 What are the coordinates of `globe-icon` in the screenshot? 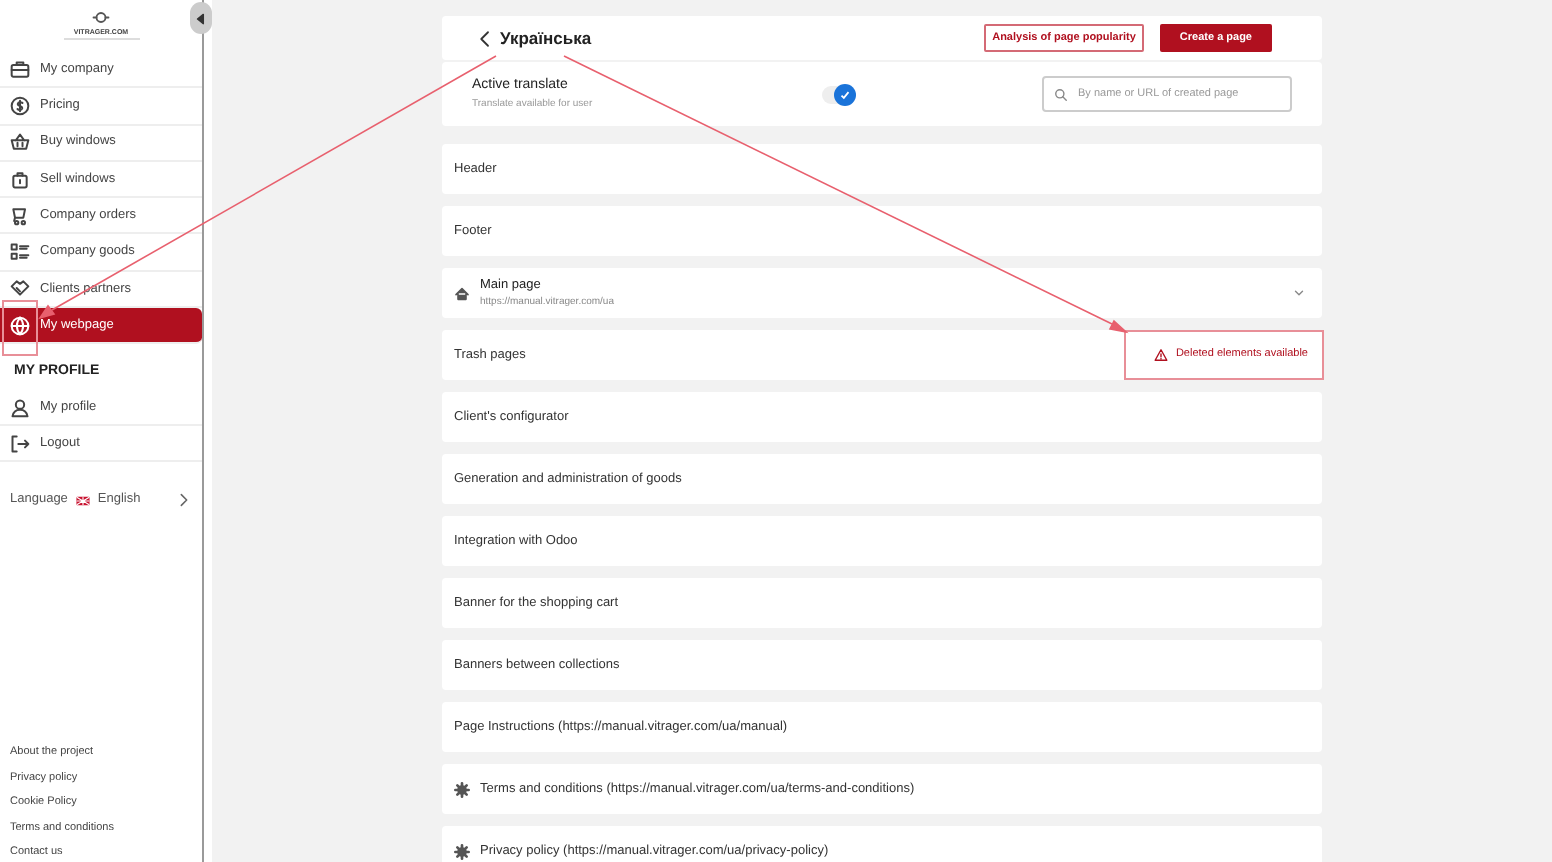 It's located at (20, 325).